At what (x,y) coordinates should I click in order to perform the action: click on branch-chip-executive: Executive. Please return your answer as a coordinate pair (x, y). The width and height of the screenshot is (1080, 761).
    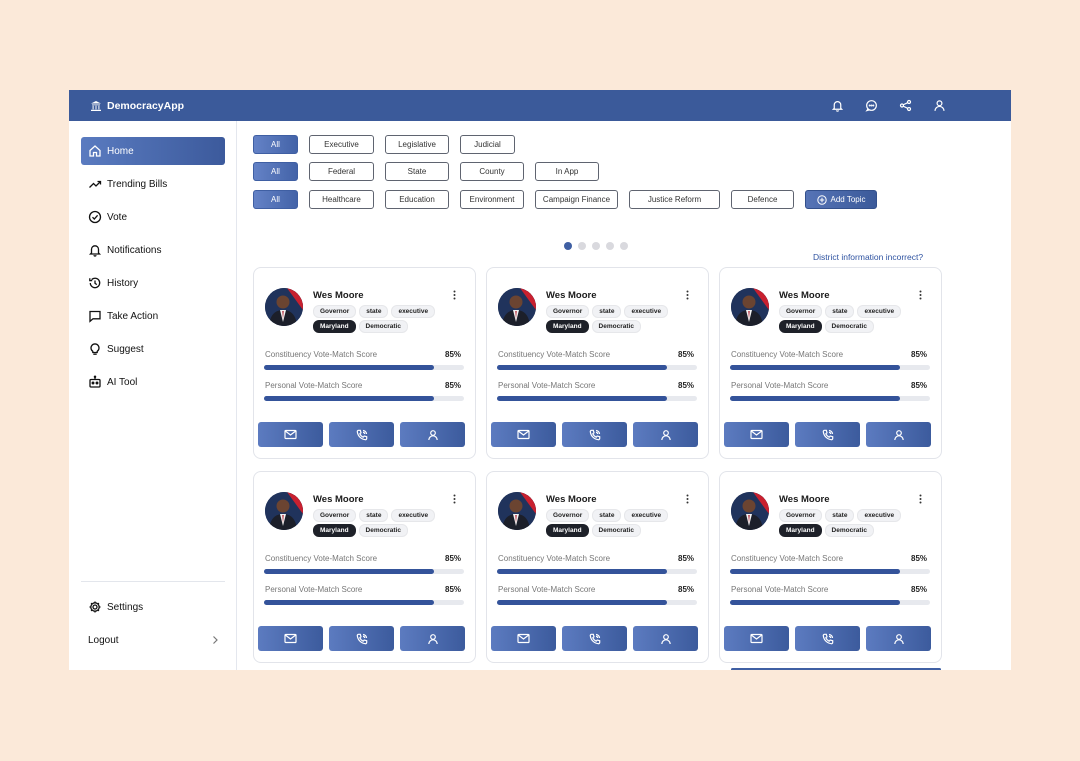
    Looking at the image, I should click on (341, 144).